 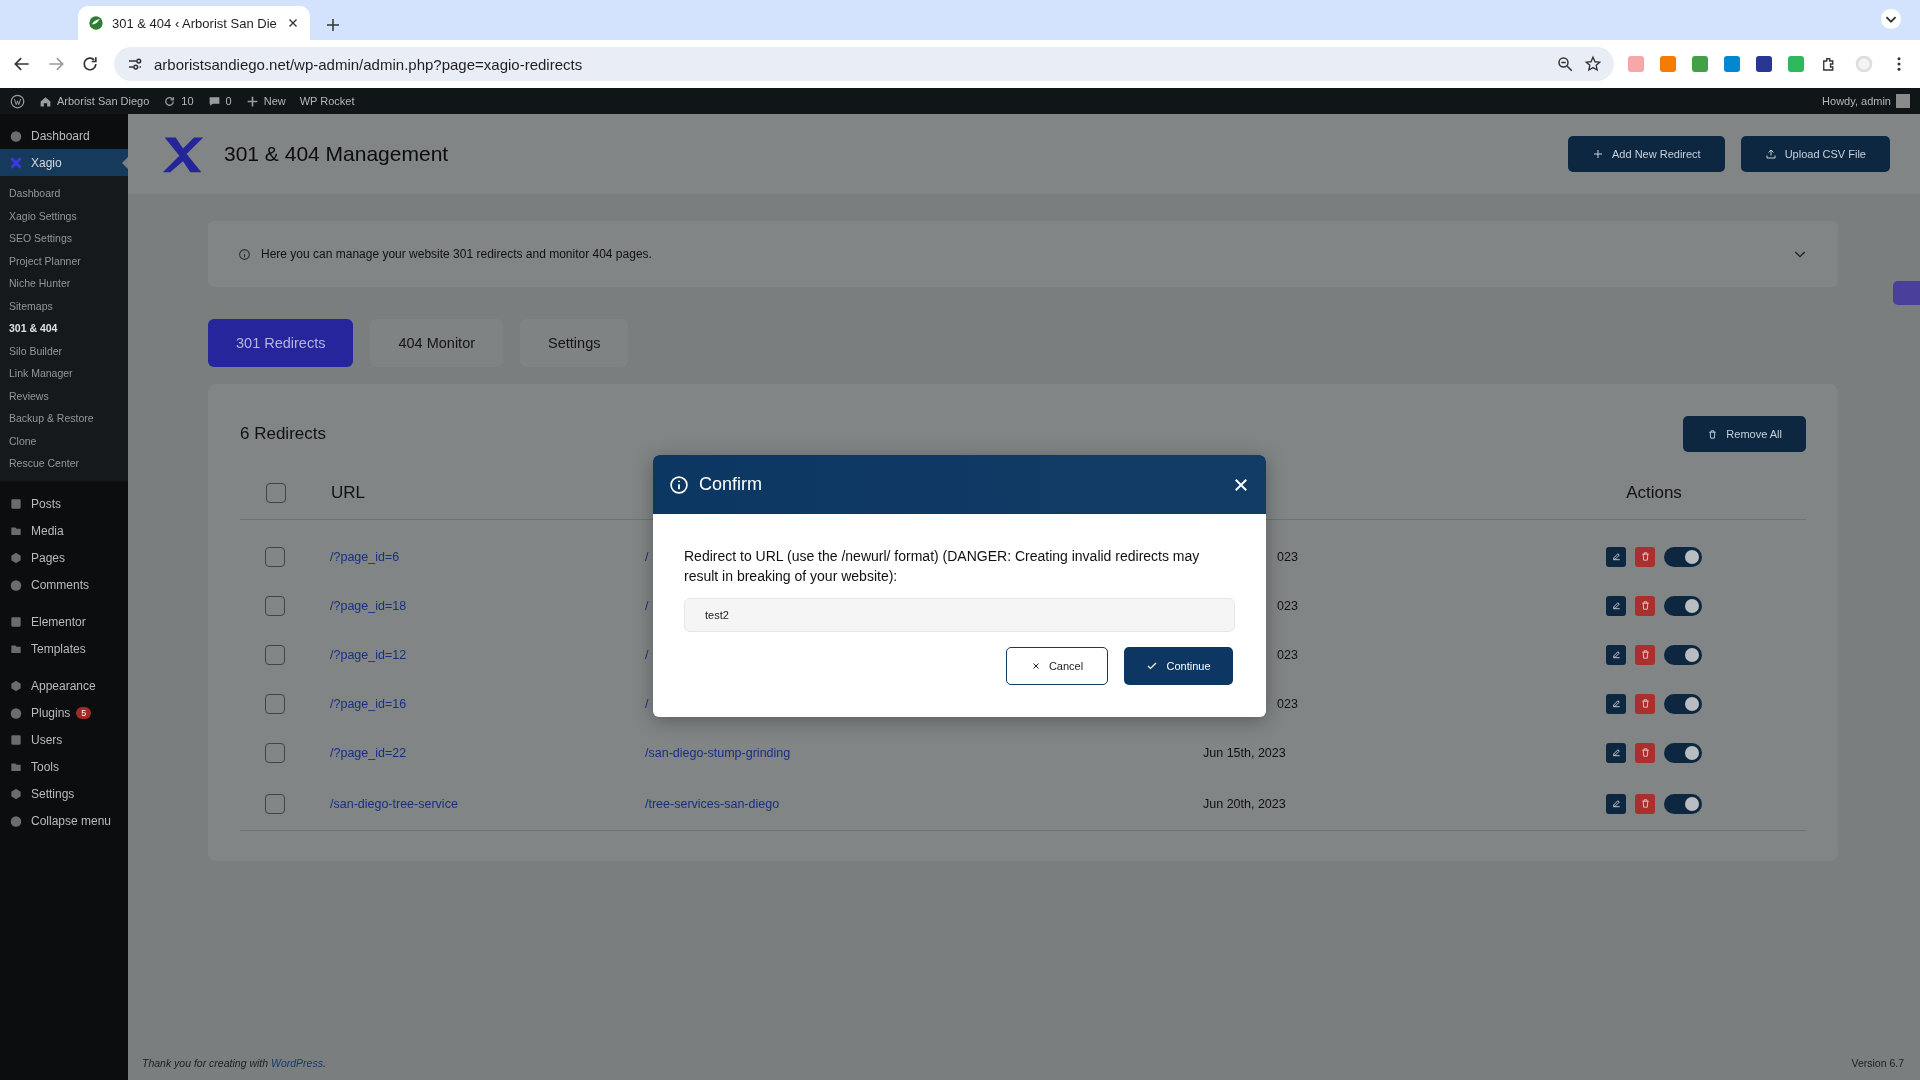 I want to click on new-link: New, so click(x=274, y=101).